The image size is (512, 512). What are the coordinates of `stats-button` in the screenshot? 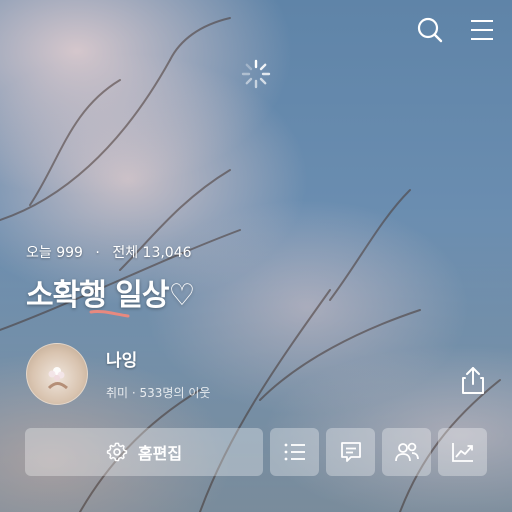 It's located at (462, 452).